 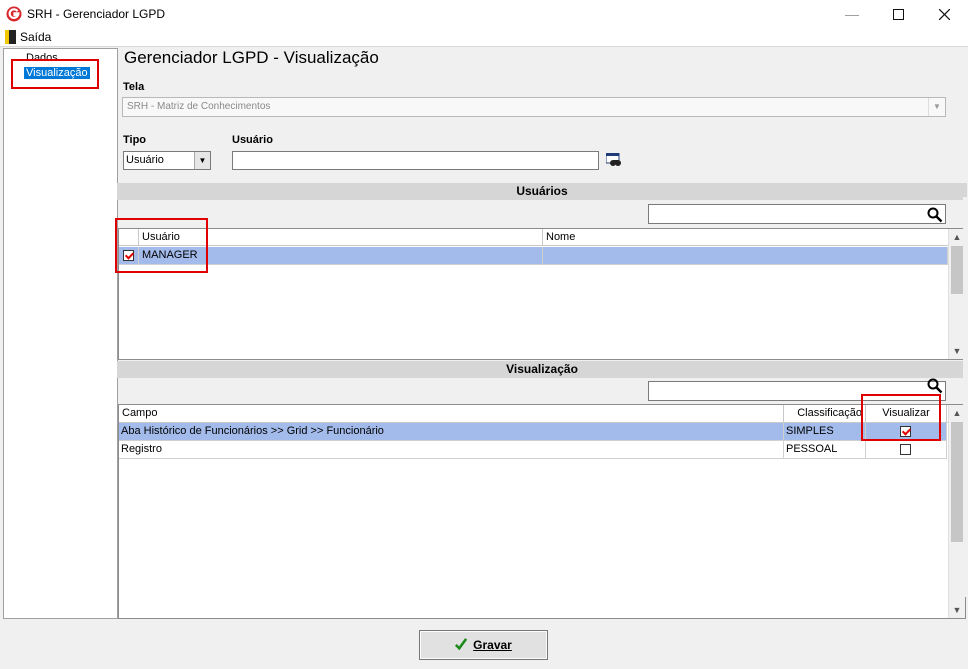 What do you see at coordinates (745, 256) in the screenshot?
I see `nome-cell` at bounding box center [745, 256].